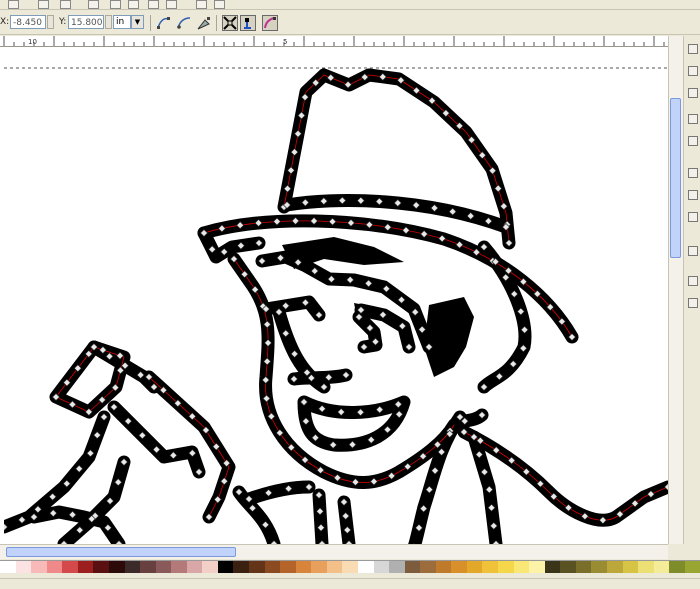 This screenshot has width=700, height=589. I want to click on ruler-label: 5, so click(285, 42).